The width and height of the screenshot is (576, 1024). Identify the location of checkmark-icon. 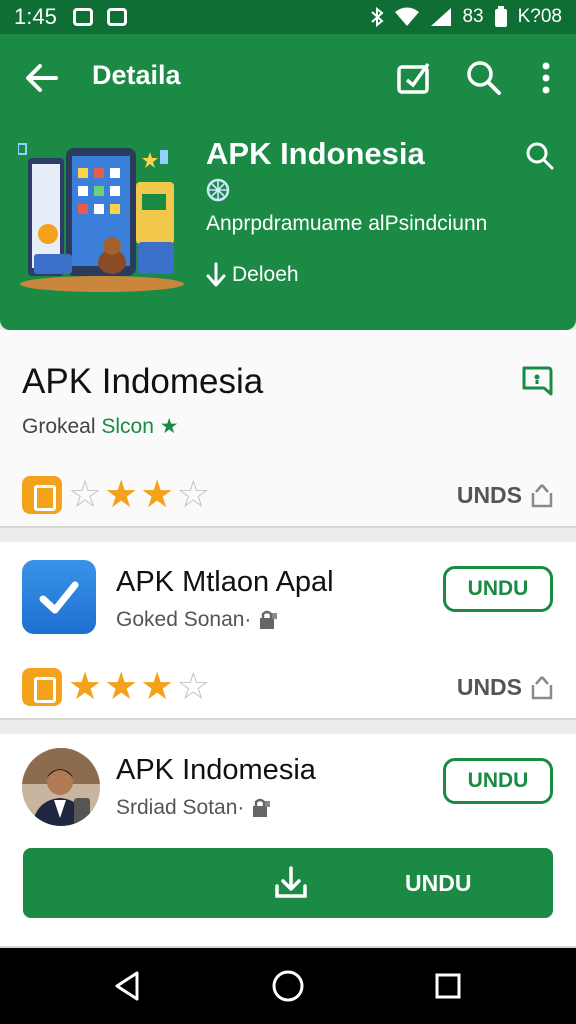
(59, 597).